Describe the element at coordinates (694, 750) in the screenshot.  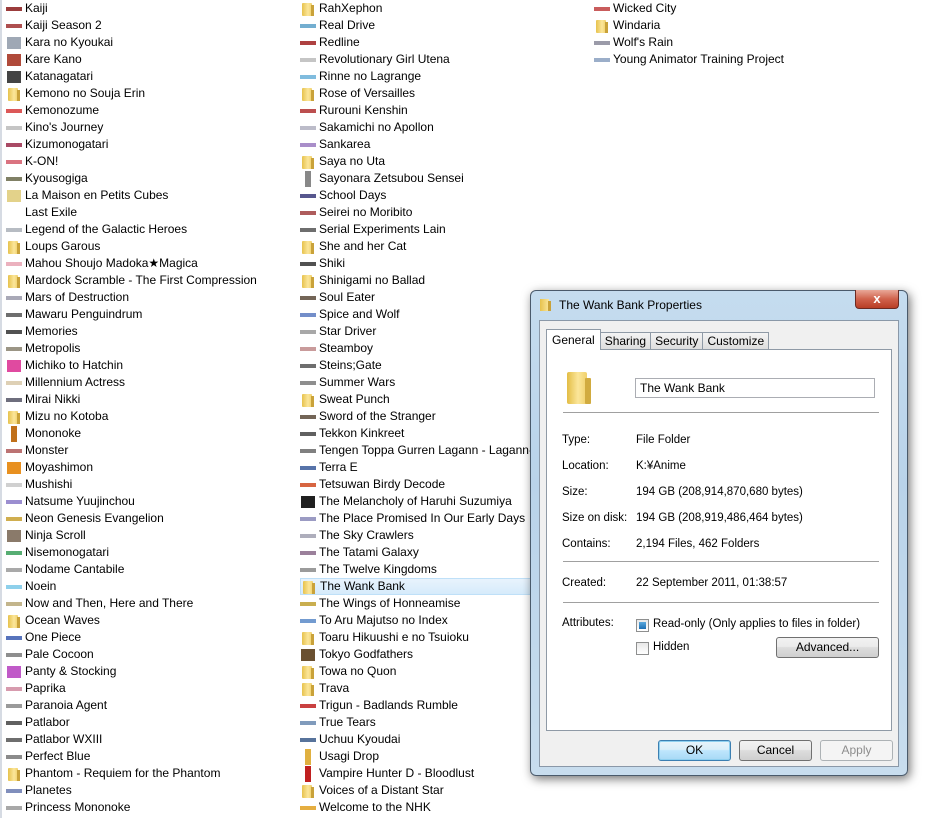
I see `ok-button: OK` at that location.